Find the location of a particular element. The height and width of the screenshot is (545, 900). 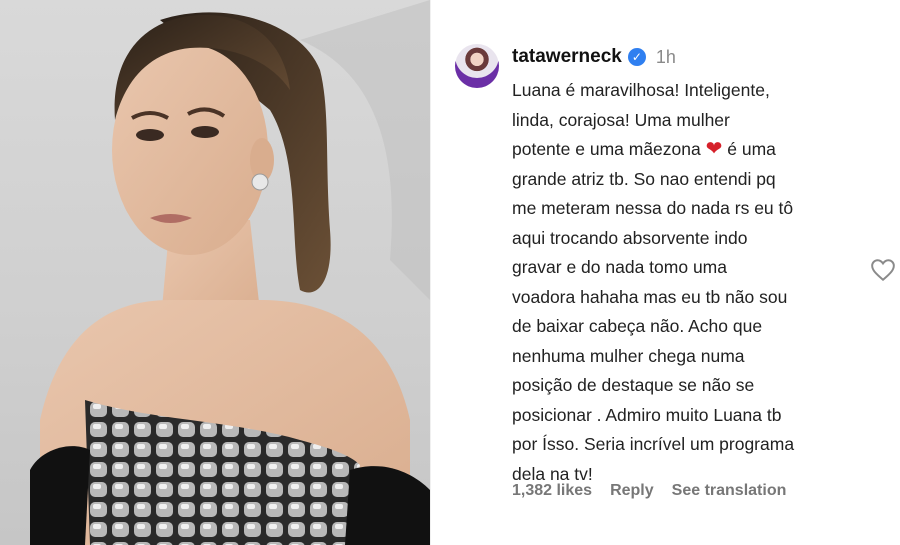

comment-actions: 1,382 likes Reply See translation is located at coordinates (649, 491).